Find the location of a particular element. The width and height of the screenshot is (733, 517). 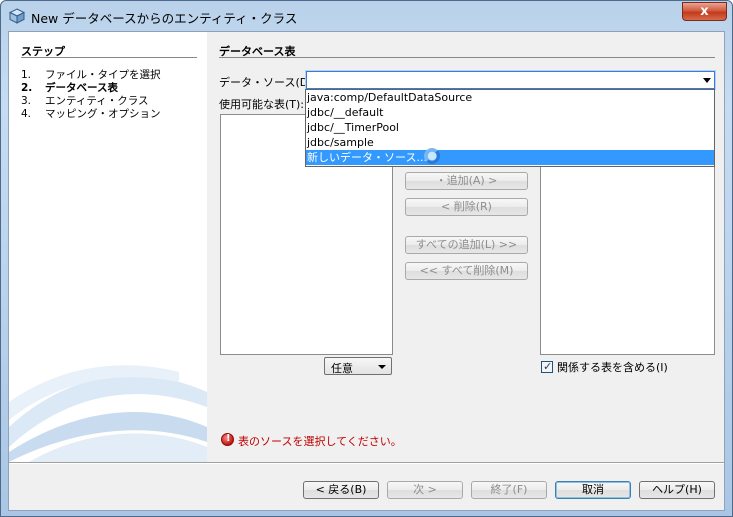

dropdown-option: jdbc/__TimerPool is located at coordinates (510, 127).